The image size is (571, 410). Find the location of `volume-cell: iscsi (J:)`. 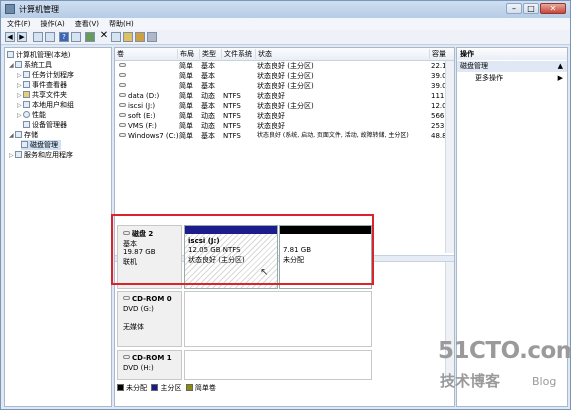

volume-cell: iscsi (J:) is located at coordinates (137, 106).